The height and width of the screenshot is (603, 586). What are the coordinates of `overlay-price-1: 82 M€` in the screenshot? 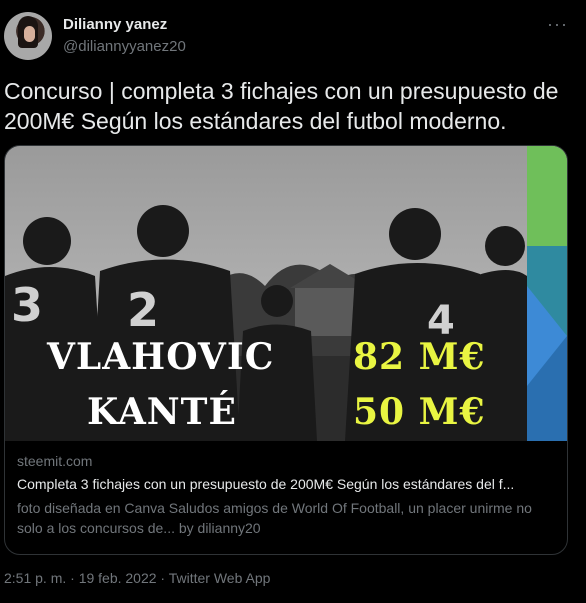 It's located at (419, 357).